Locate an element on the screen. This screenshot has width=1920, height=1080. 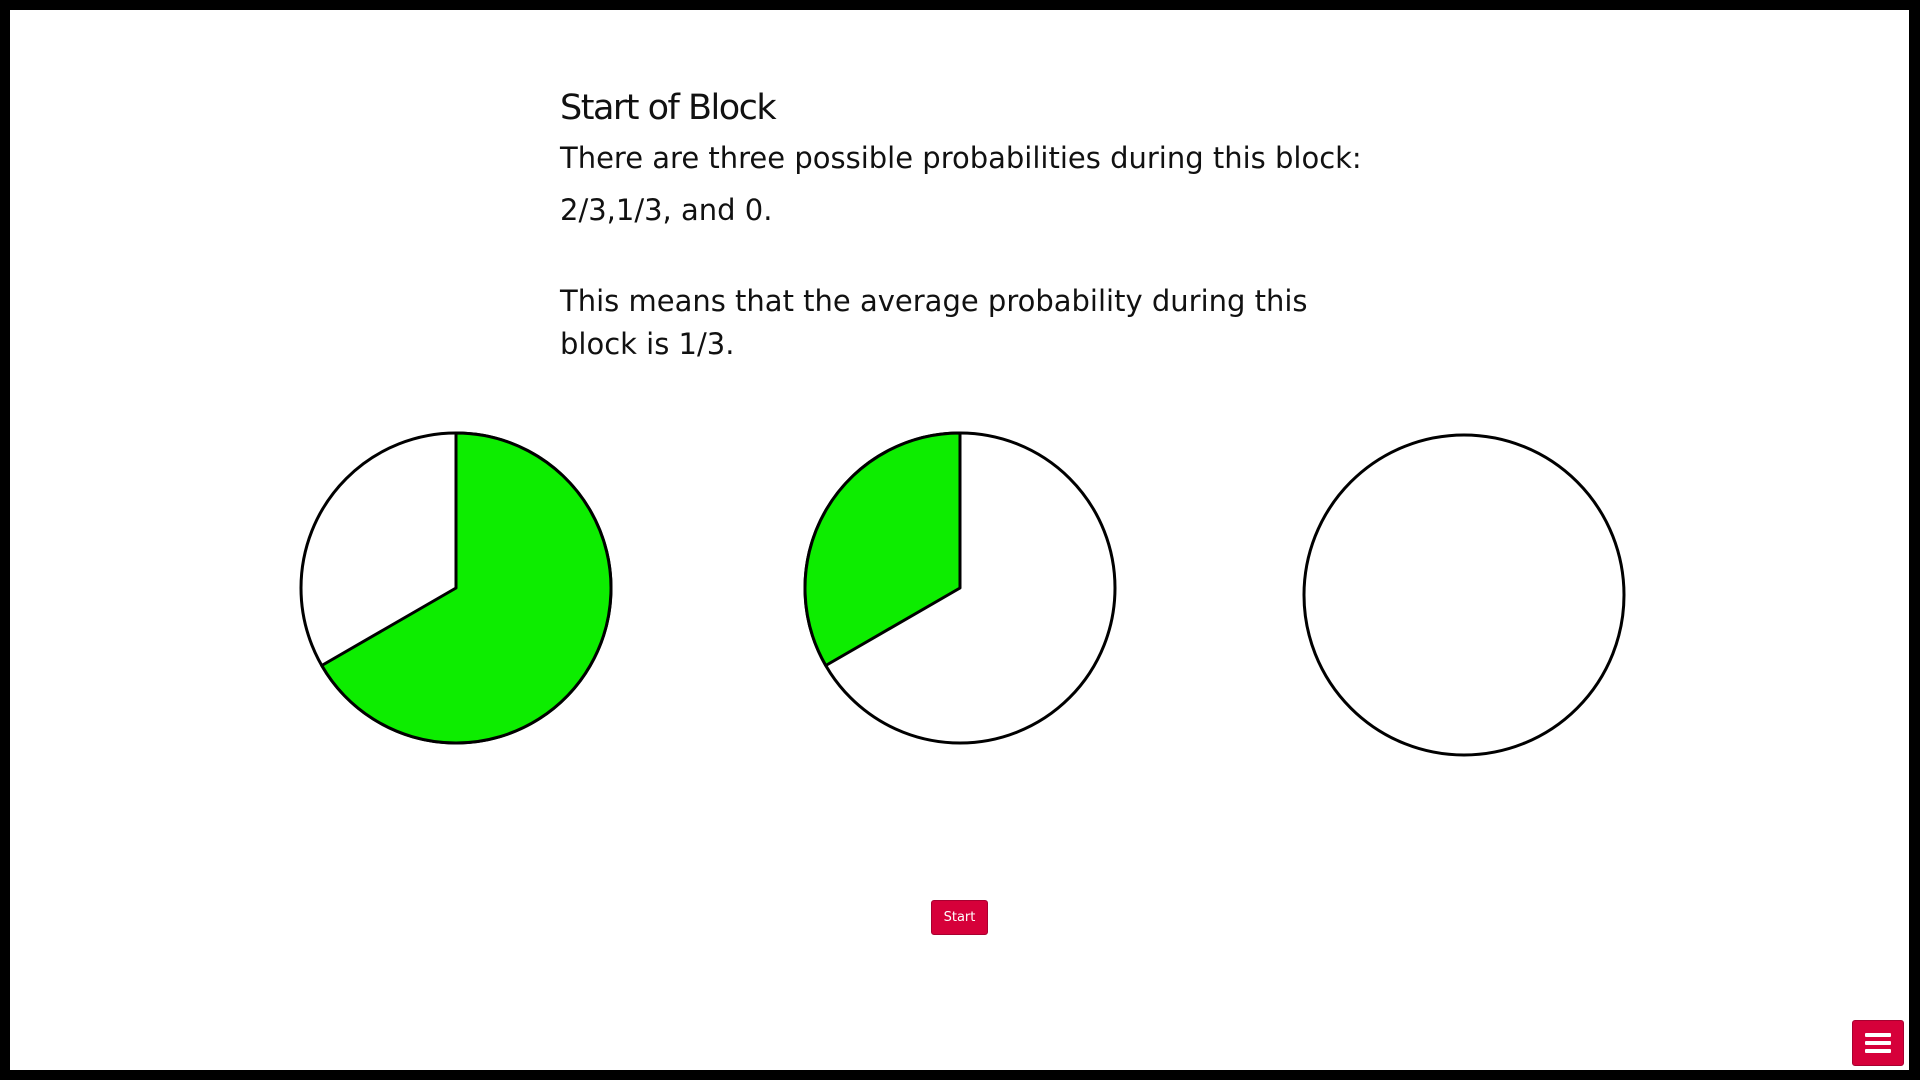
start-button: Start is located at coordinates (959, 917).